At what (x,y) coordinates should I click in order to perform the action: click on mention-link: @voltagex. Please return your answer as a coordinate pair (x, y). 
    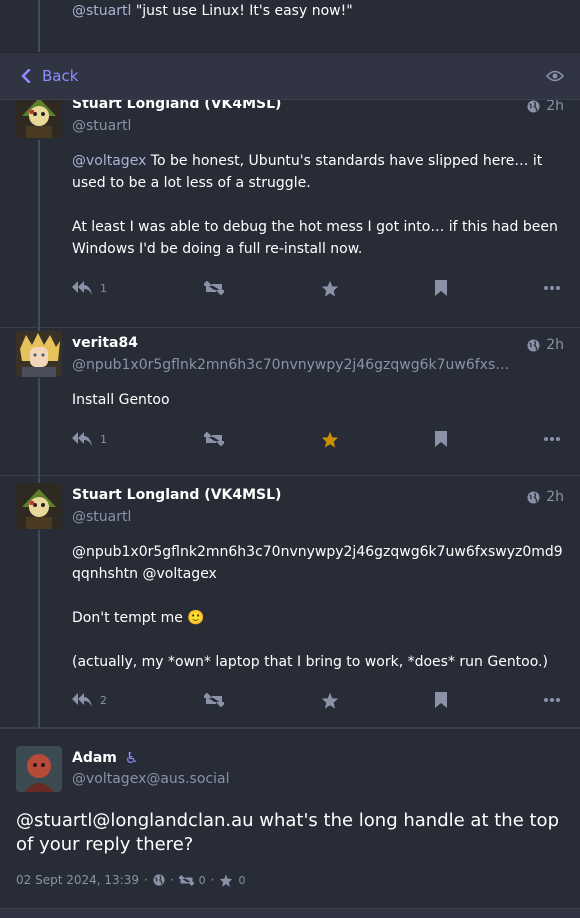
    Looking at the image, I should click on (109, 161).